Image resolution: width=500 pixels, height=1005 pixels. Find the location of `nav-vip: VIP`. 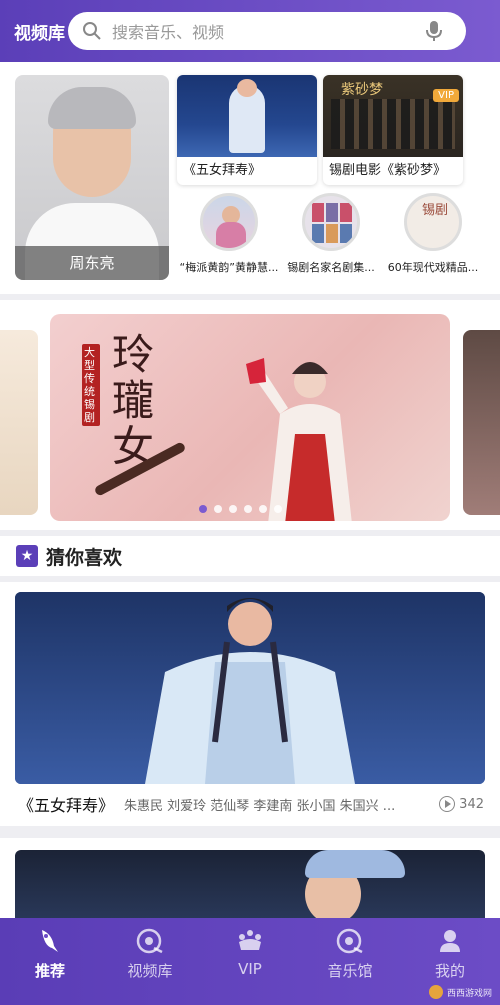

nav-vip: VIP is located at coordinates (250, 961).